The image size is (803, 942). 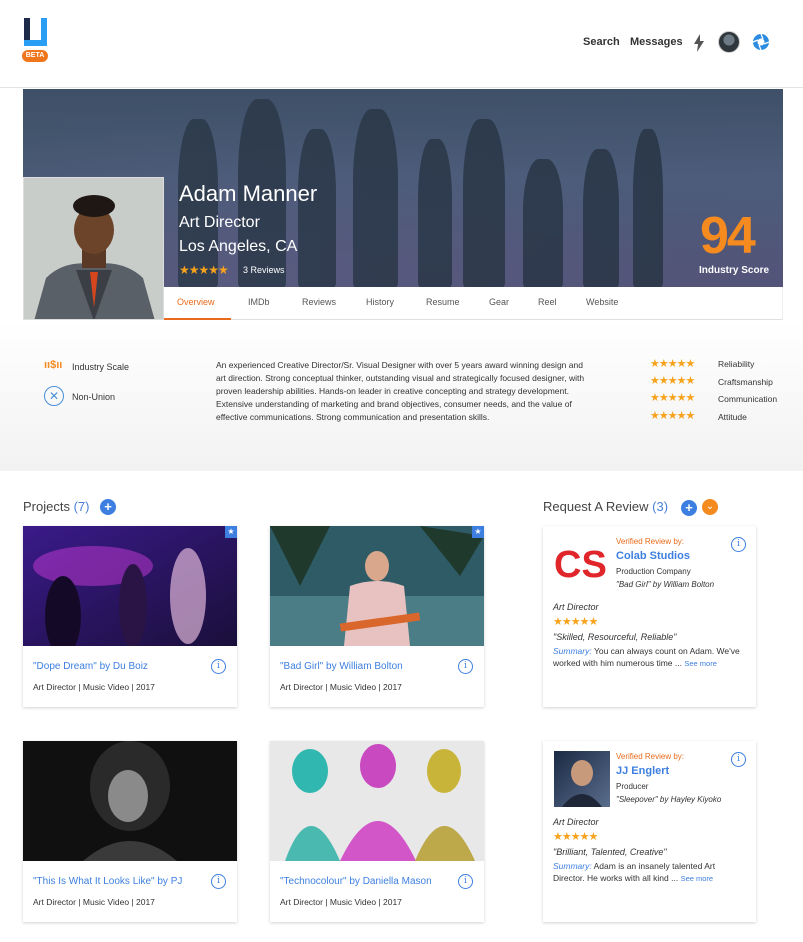 I want to click on svg-text: CS, so click(x=580, y=563).